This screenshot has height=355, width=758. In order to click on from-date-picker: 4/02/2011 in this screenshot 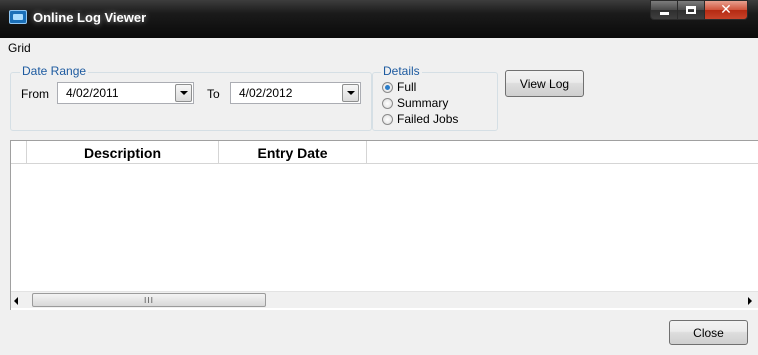, I will do `click(125, 93)`.